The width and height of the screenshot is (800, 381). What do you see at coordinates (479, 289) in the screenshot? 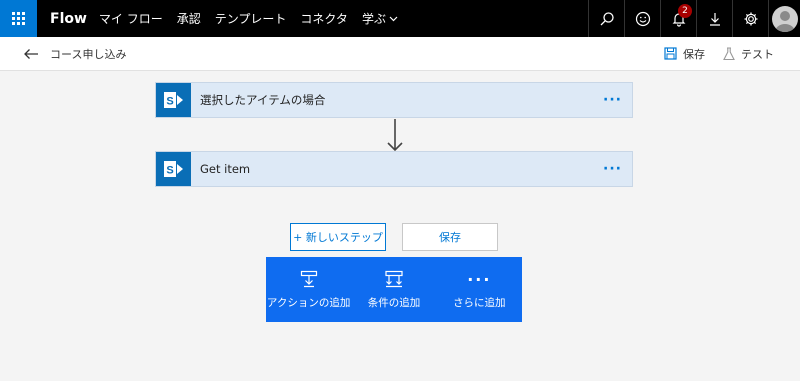
I see `add-more-button: ··· さらに追加` at bounding box center [479, 289].